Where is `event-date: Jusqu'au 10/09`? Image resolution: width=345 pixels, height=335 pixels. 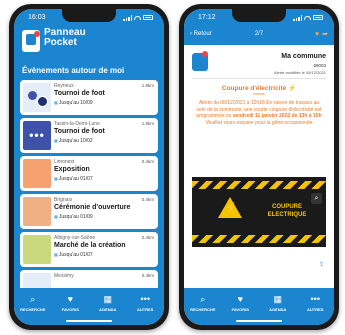 event-date: Jusqu'au 10/09 is located at coordinates (73, 103).